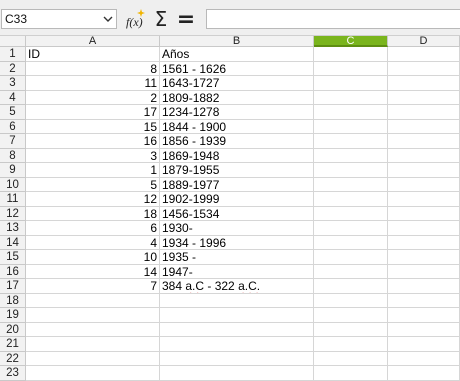 The width and height of the screenshot is (460, 381). What do you see at coordinates (13, 373) in the screenshot?
I see `row-header: 23` at bounding box center [13, 373].